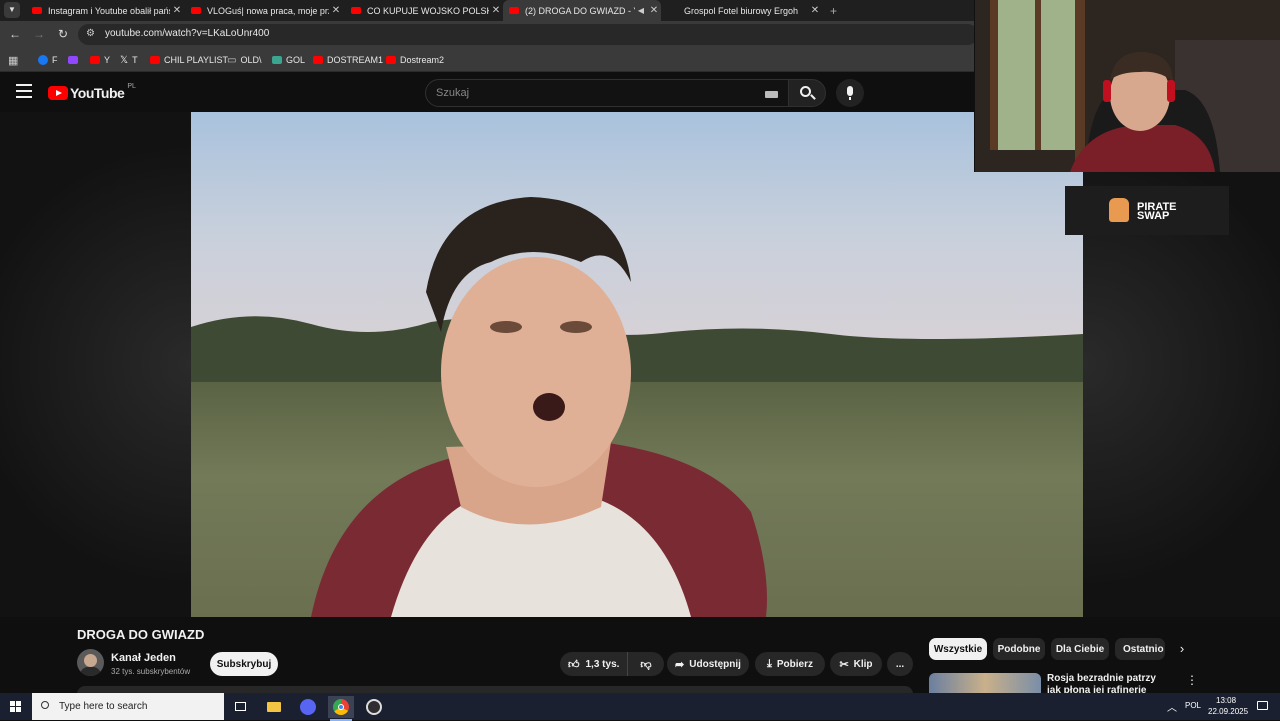  What do you see at coordinates (92, 92) in the screenshot?
I see `youtube-logo: YouTube PL` at bounding box center [92, 92].